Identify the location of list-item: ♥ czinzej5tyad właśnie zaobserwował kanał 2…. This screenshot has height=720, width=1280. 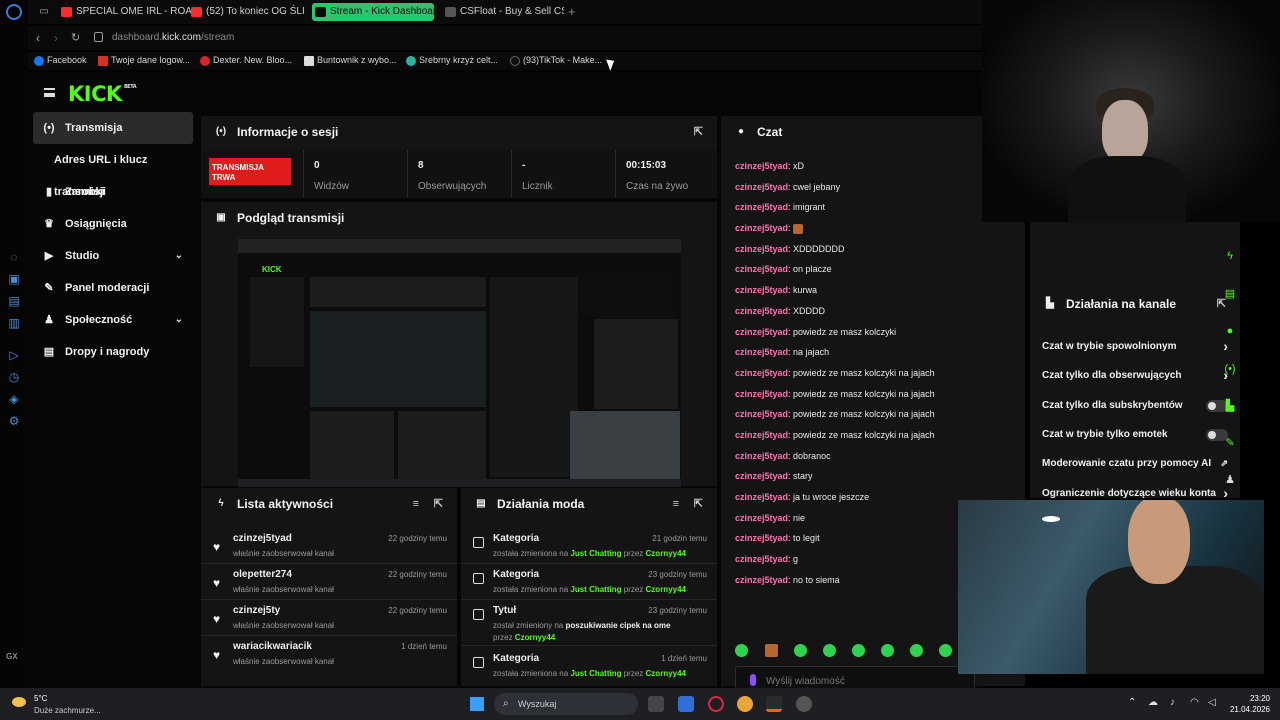
(329, 546).